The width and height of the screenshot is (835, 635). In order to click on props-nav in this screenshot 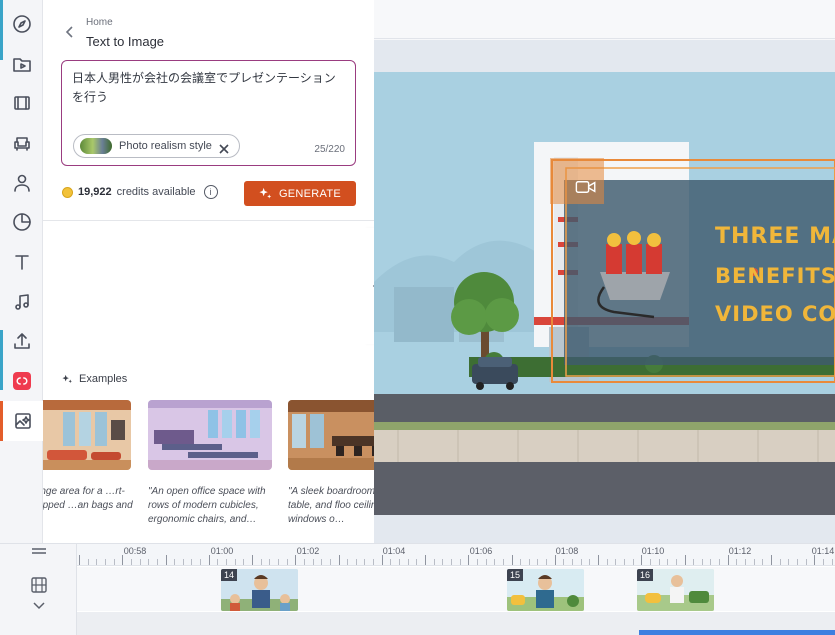, I will do `click(21, 143)`.